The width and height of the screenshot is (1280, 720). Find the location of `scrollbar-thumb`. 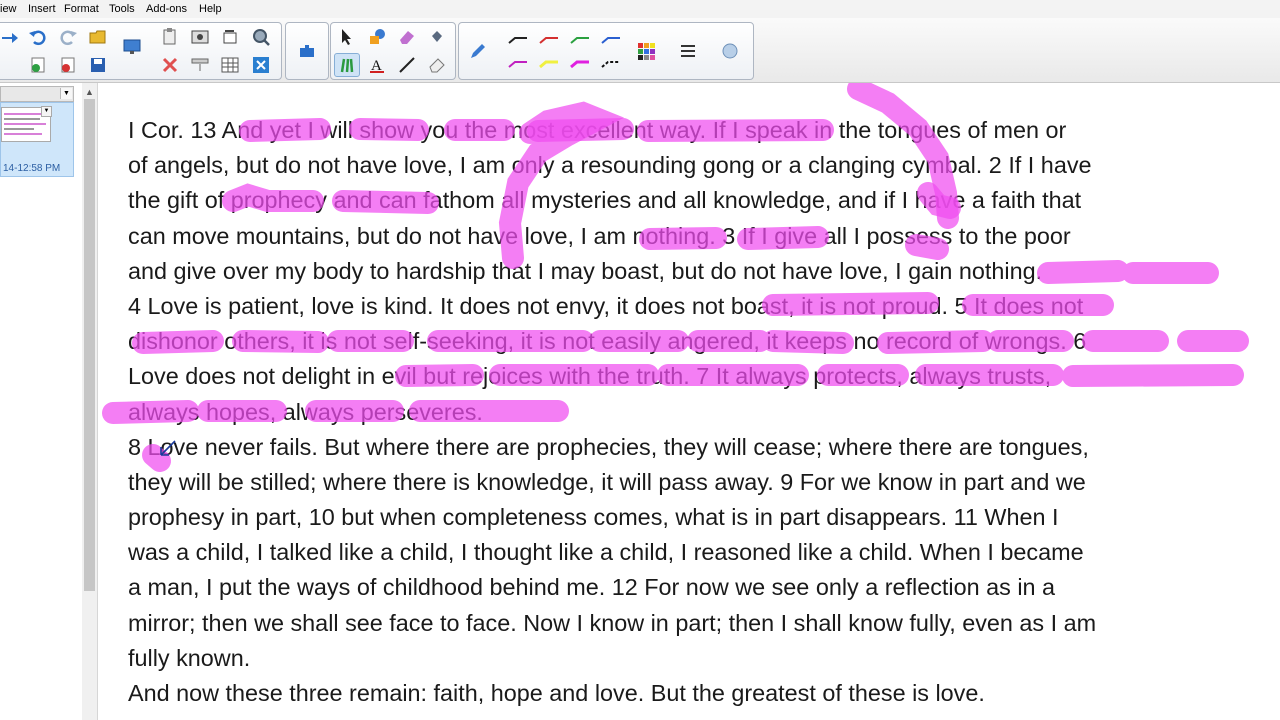

scrollbar-thumb is located at coordinates (89, 345).